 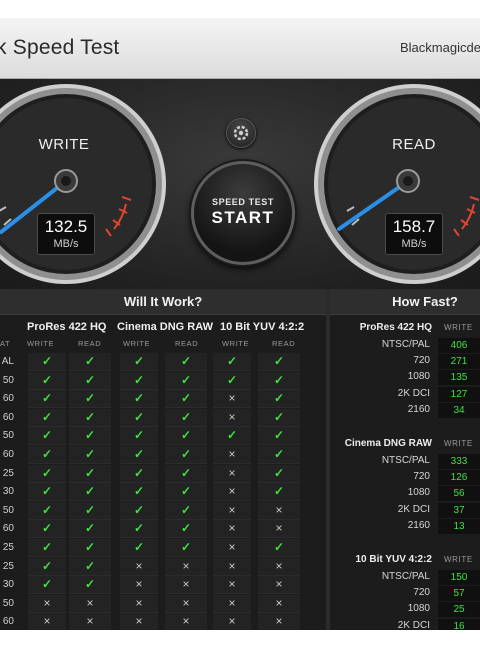 I want to click on codec-header-cinema-dng: Cinema DNG RAW, so click(x=165, y=327).